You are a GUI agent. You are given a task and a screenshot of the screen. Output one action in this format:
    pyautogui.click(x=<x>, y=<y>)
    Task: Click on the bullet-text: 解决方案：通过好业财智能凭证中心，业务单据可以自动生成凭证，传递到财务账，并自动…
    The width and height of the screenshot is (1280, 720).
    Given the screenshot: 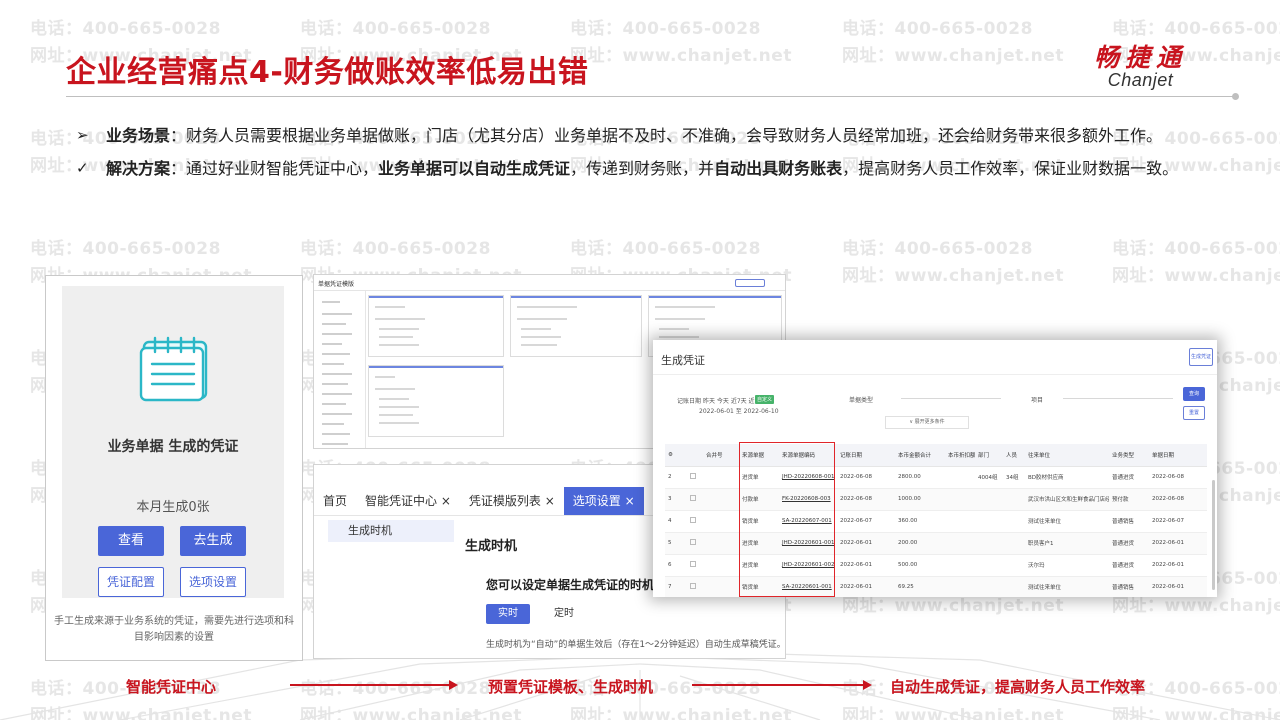 What is the action you would take?
    pyautogui.click(x=661, y=168)
    